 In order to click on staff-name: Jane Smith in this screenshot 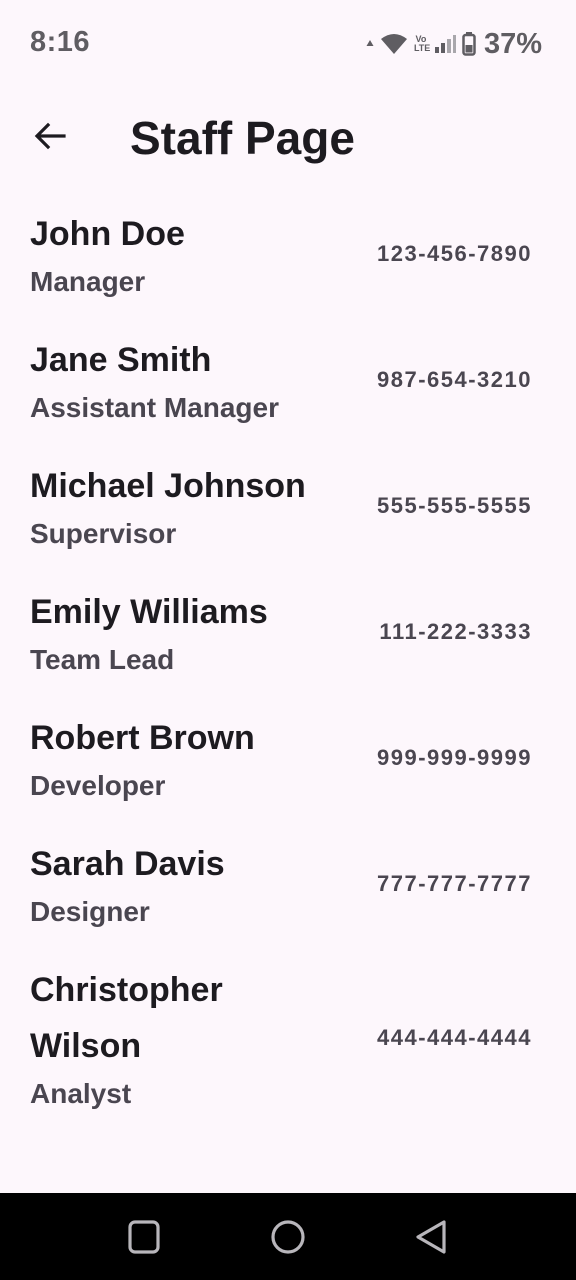, I will do `click(121, 360)`.